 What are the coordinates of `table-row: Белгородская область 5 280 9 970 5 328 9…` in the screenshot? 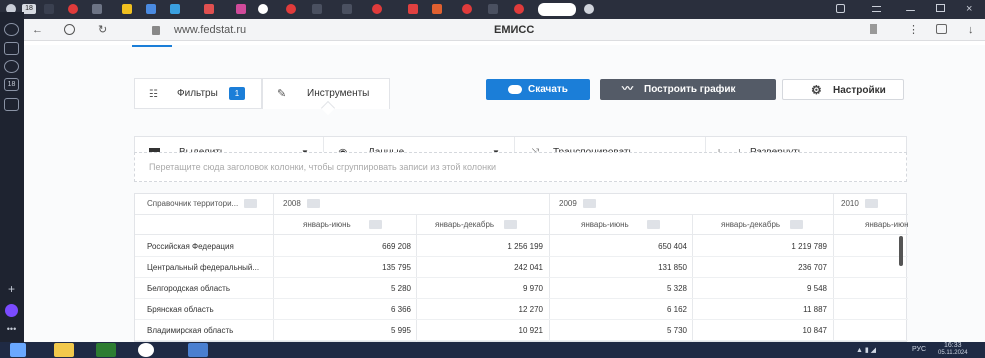 It's located at (521, 288).